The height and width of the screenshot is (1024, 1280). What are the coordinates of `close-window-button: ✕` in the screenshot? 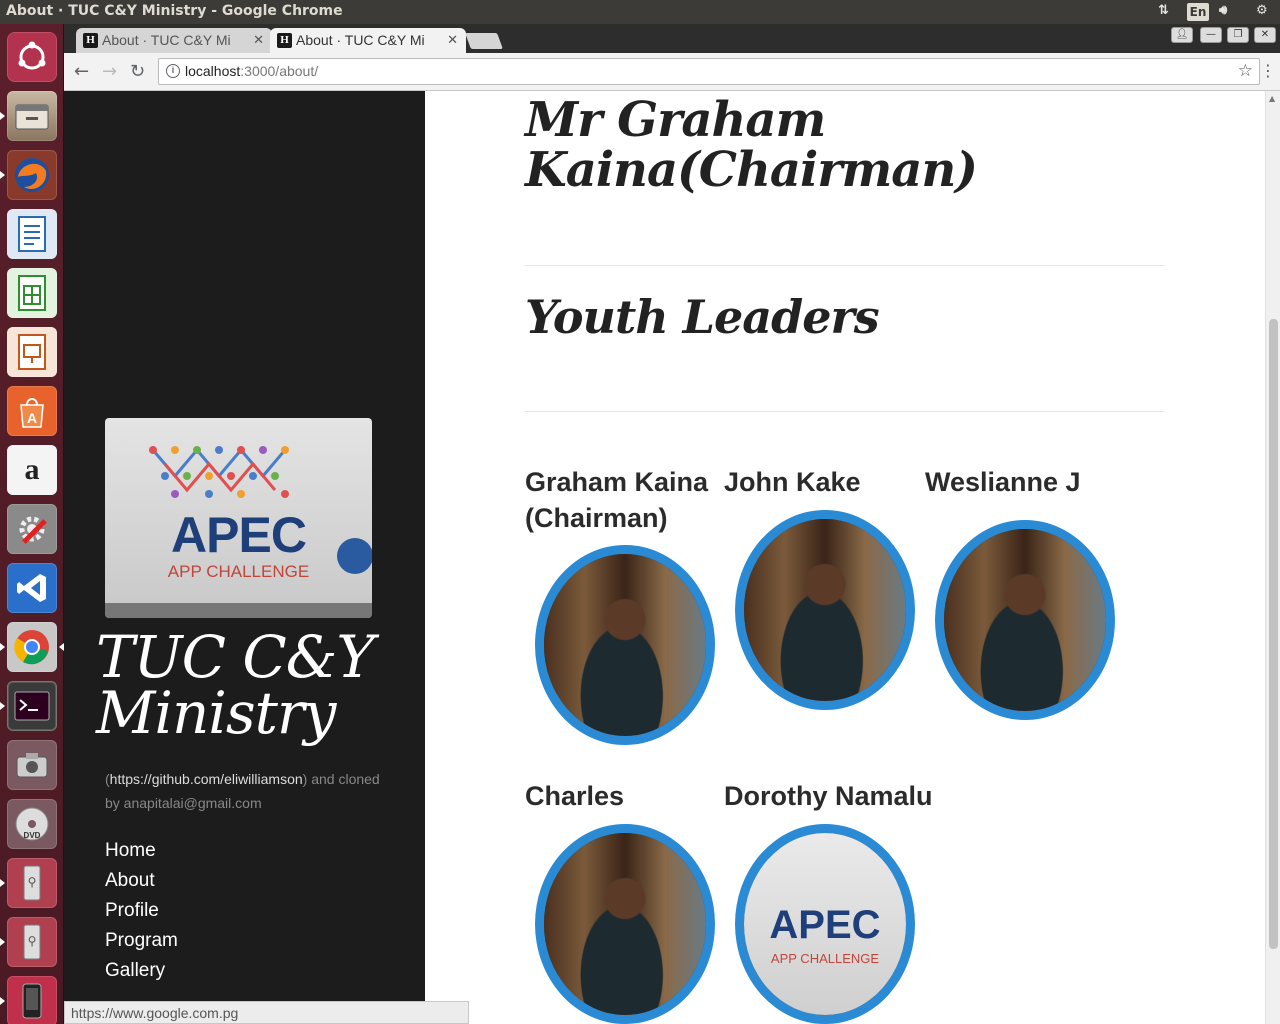 It's located at (1265, 35).